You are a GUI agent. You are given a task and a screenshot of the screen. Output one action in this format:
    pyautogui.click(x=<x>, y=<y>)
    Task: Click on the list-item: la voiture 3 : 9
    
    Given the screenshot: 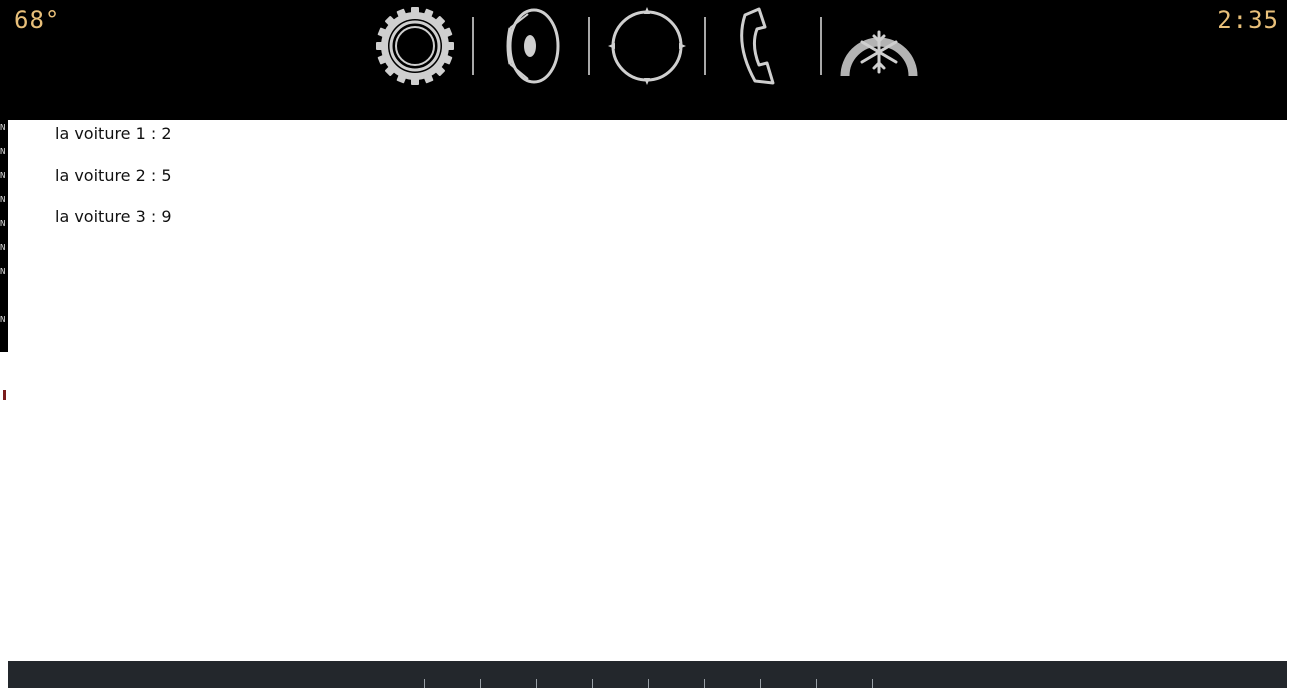 What is the action you would take?
    pyautogui.click(x=113, y=216)
    